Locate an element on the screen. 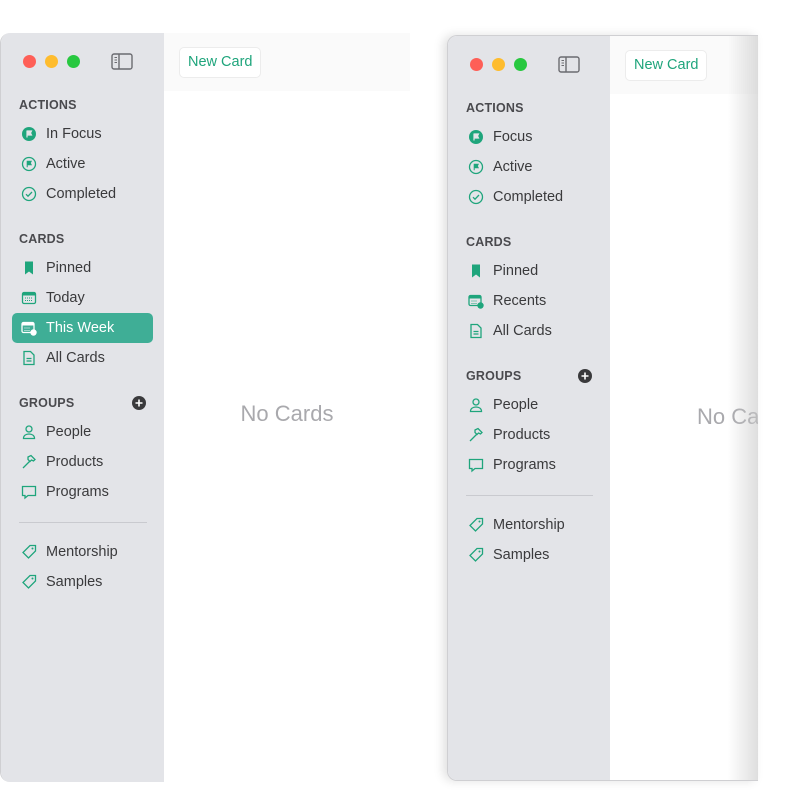 Image resolution: width=800 pixels, height=808 pixels. sidebar-item-recents: Recents is located at coordinates (529, 301).